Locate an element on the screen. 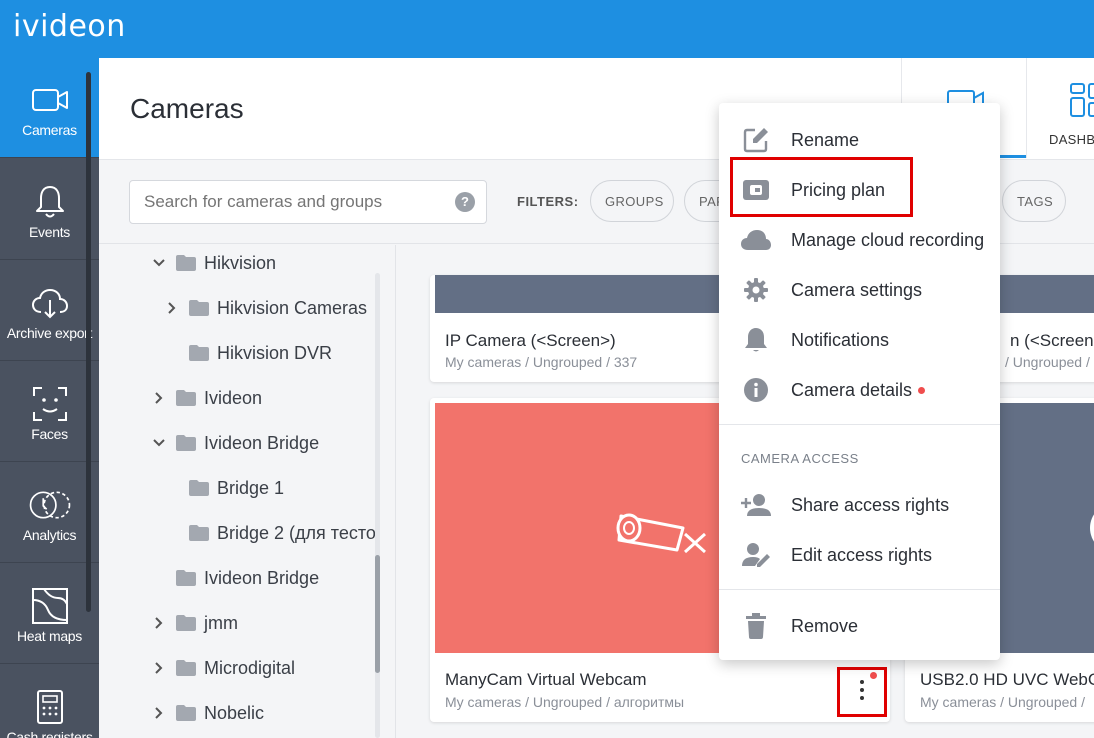 The height and width of the screenshot is (738, 1094). sidebar-item-cameras: Cameras is located at coordinates (49, 108).